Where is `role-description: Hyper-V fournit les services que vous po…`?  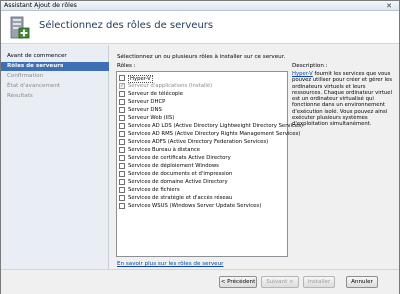 role-description: Hyper-V fournit les services que vous po… is located at coordinates (344, 99).